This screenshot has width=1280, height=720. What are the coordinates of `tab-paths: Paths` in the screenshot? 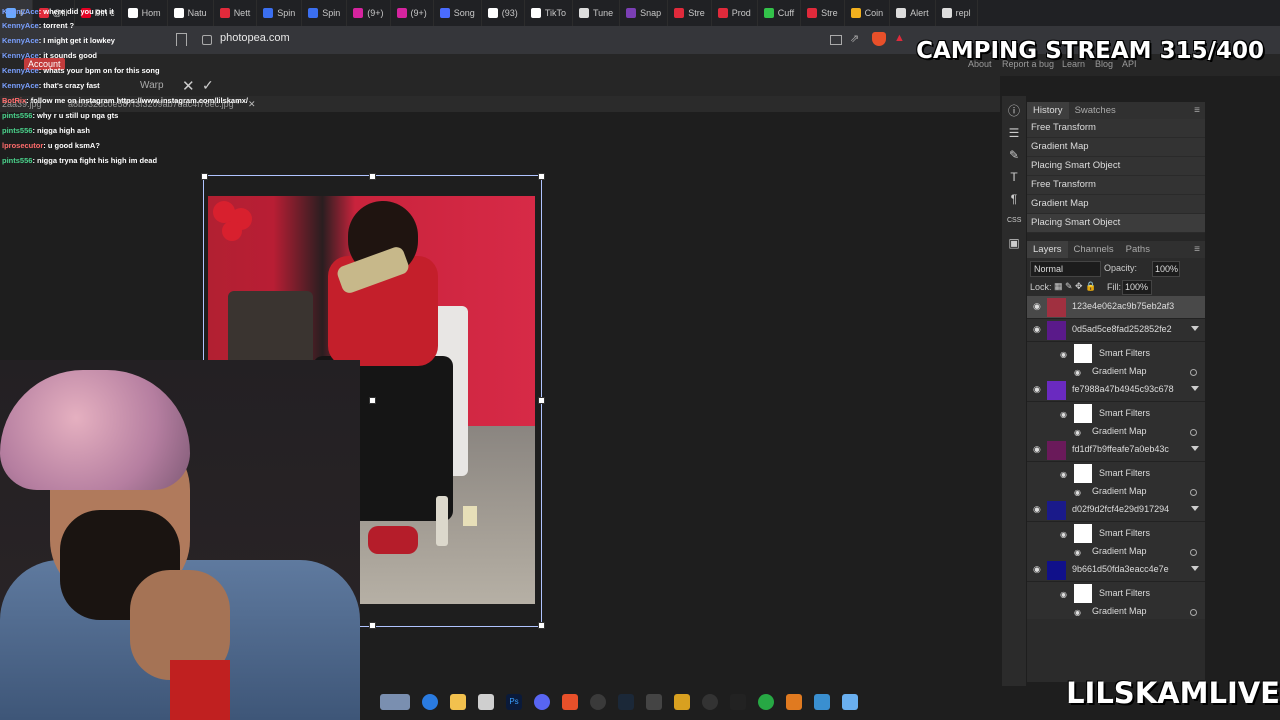 It's located at (1138, 249).